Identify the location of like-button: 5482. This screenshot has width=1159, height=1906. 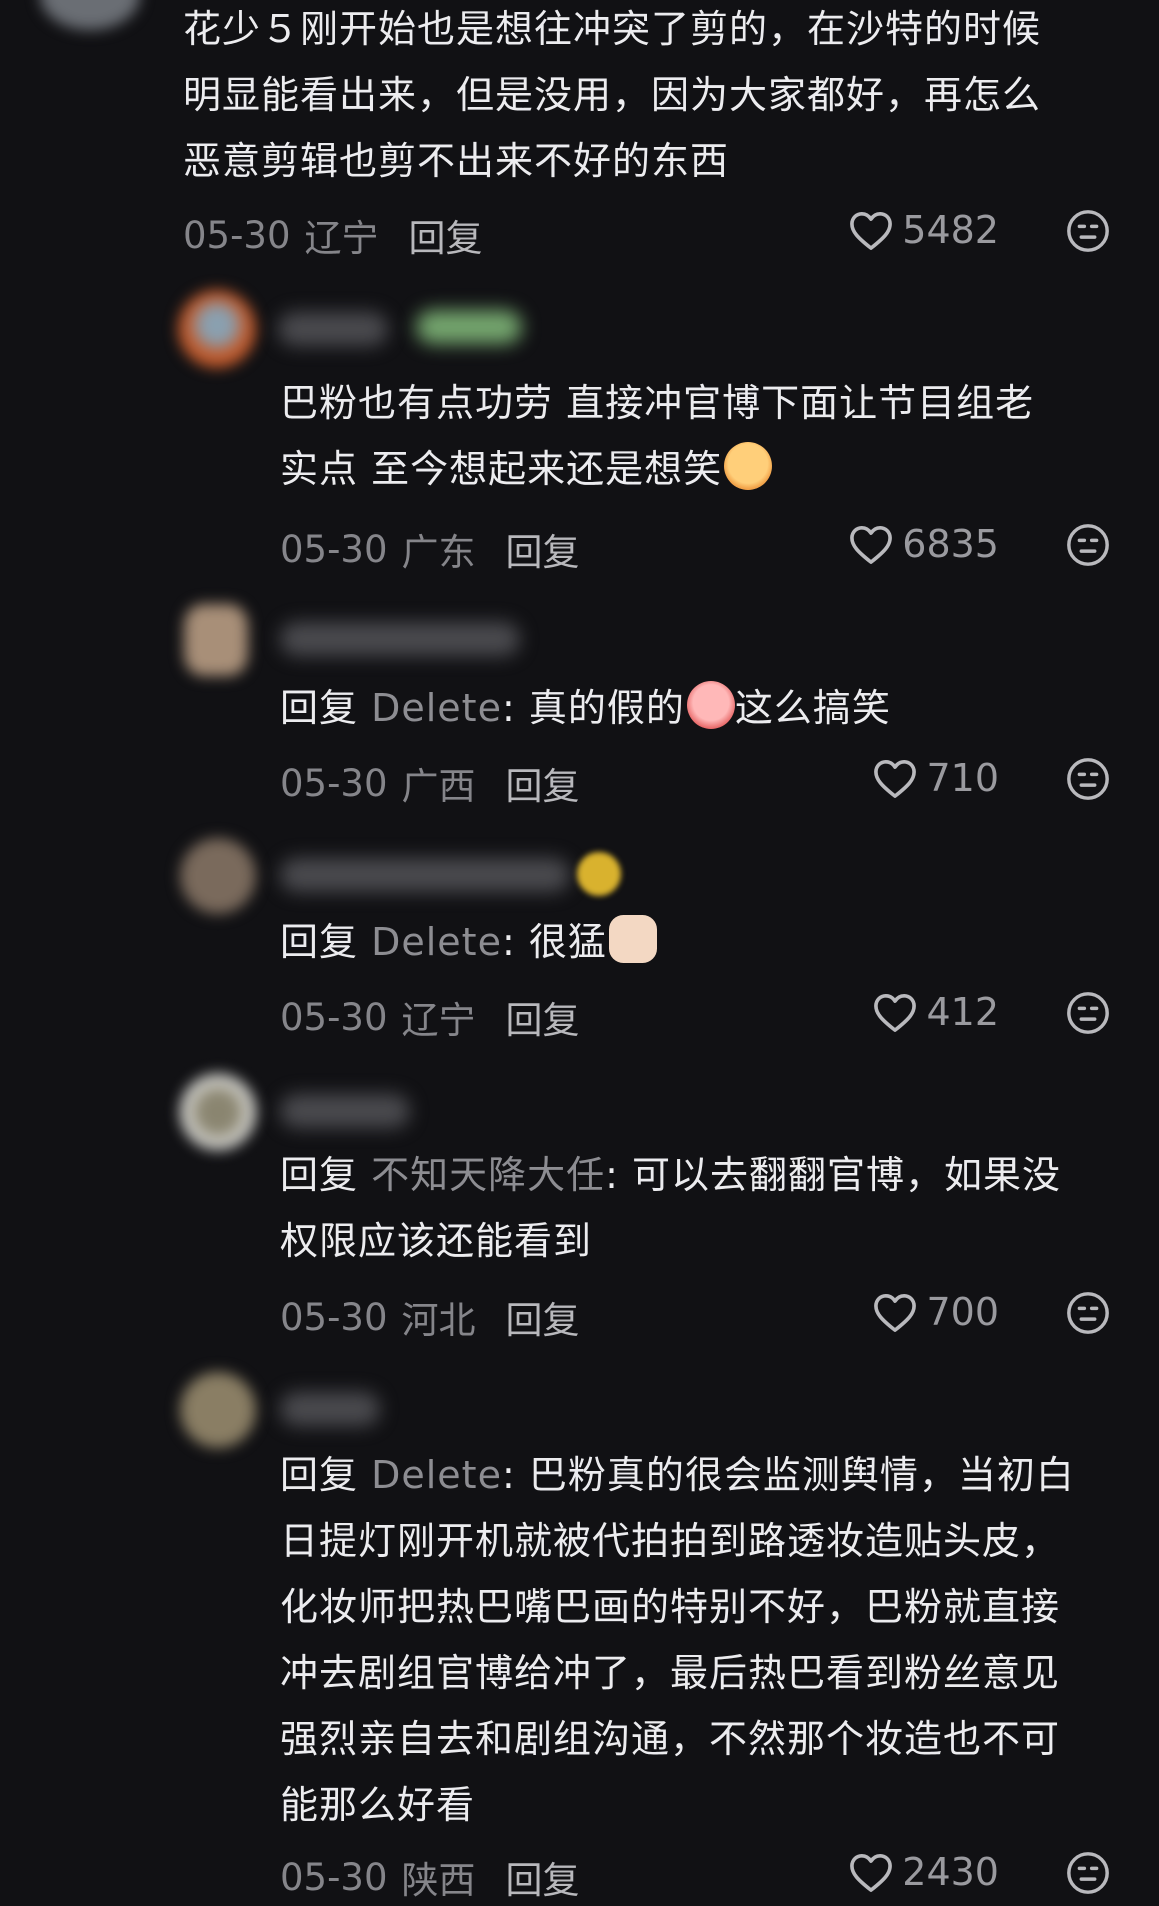
(923, 230).